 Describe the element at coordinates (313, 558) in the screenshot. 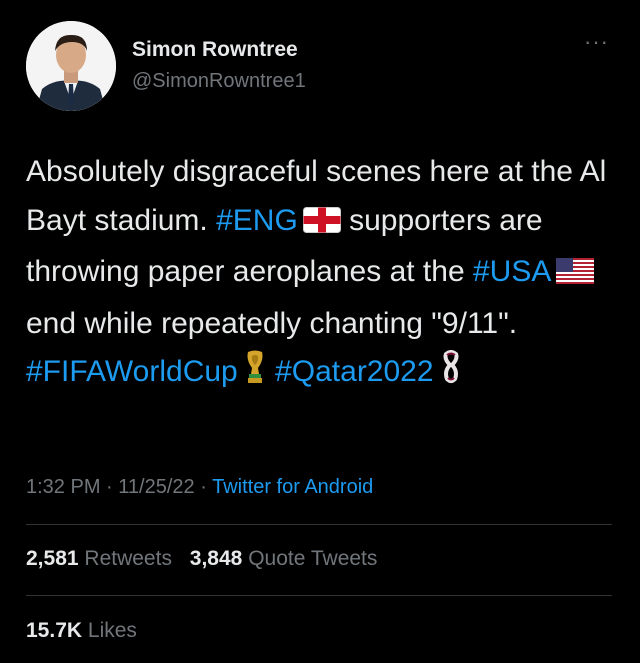

I see `quote-tweets-label: Quote Tweets` at that location.